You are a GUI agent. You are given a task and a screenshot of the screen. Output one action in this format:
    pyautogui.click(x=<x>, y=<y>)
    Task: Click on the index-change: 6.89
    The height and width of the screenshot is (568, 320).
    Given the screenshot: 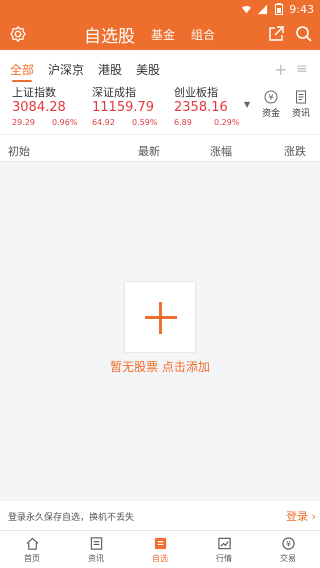 What is the action you would take?
    pyautogui.click(x=183, y=122)
    